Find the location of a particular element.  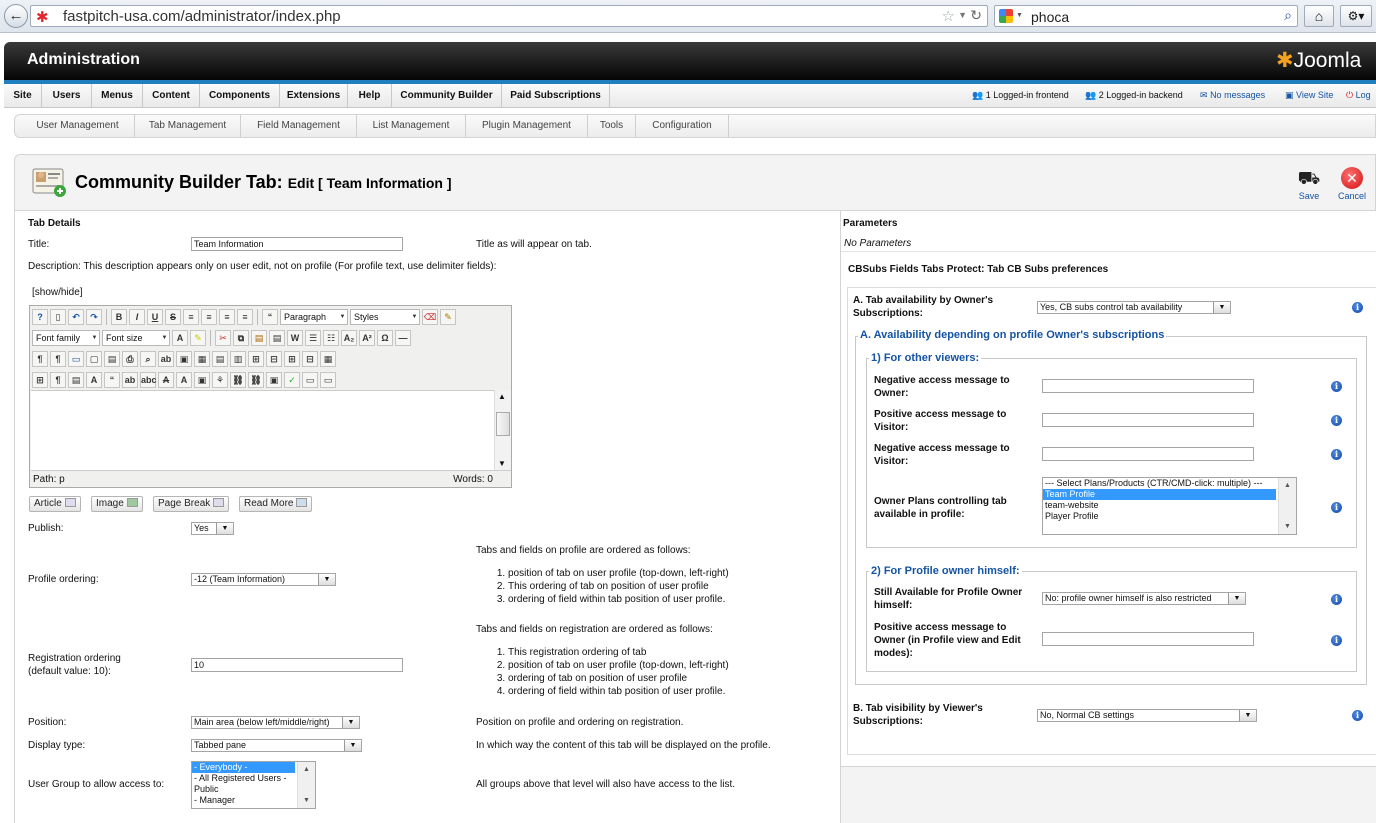

list-item: - Everybody - is located at coordinates (243, 767).